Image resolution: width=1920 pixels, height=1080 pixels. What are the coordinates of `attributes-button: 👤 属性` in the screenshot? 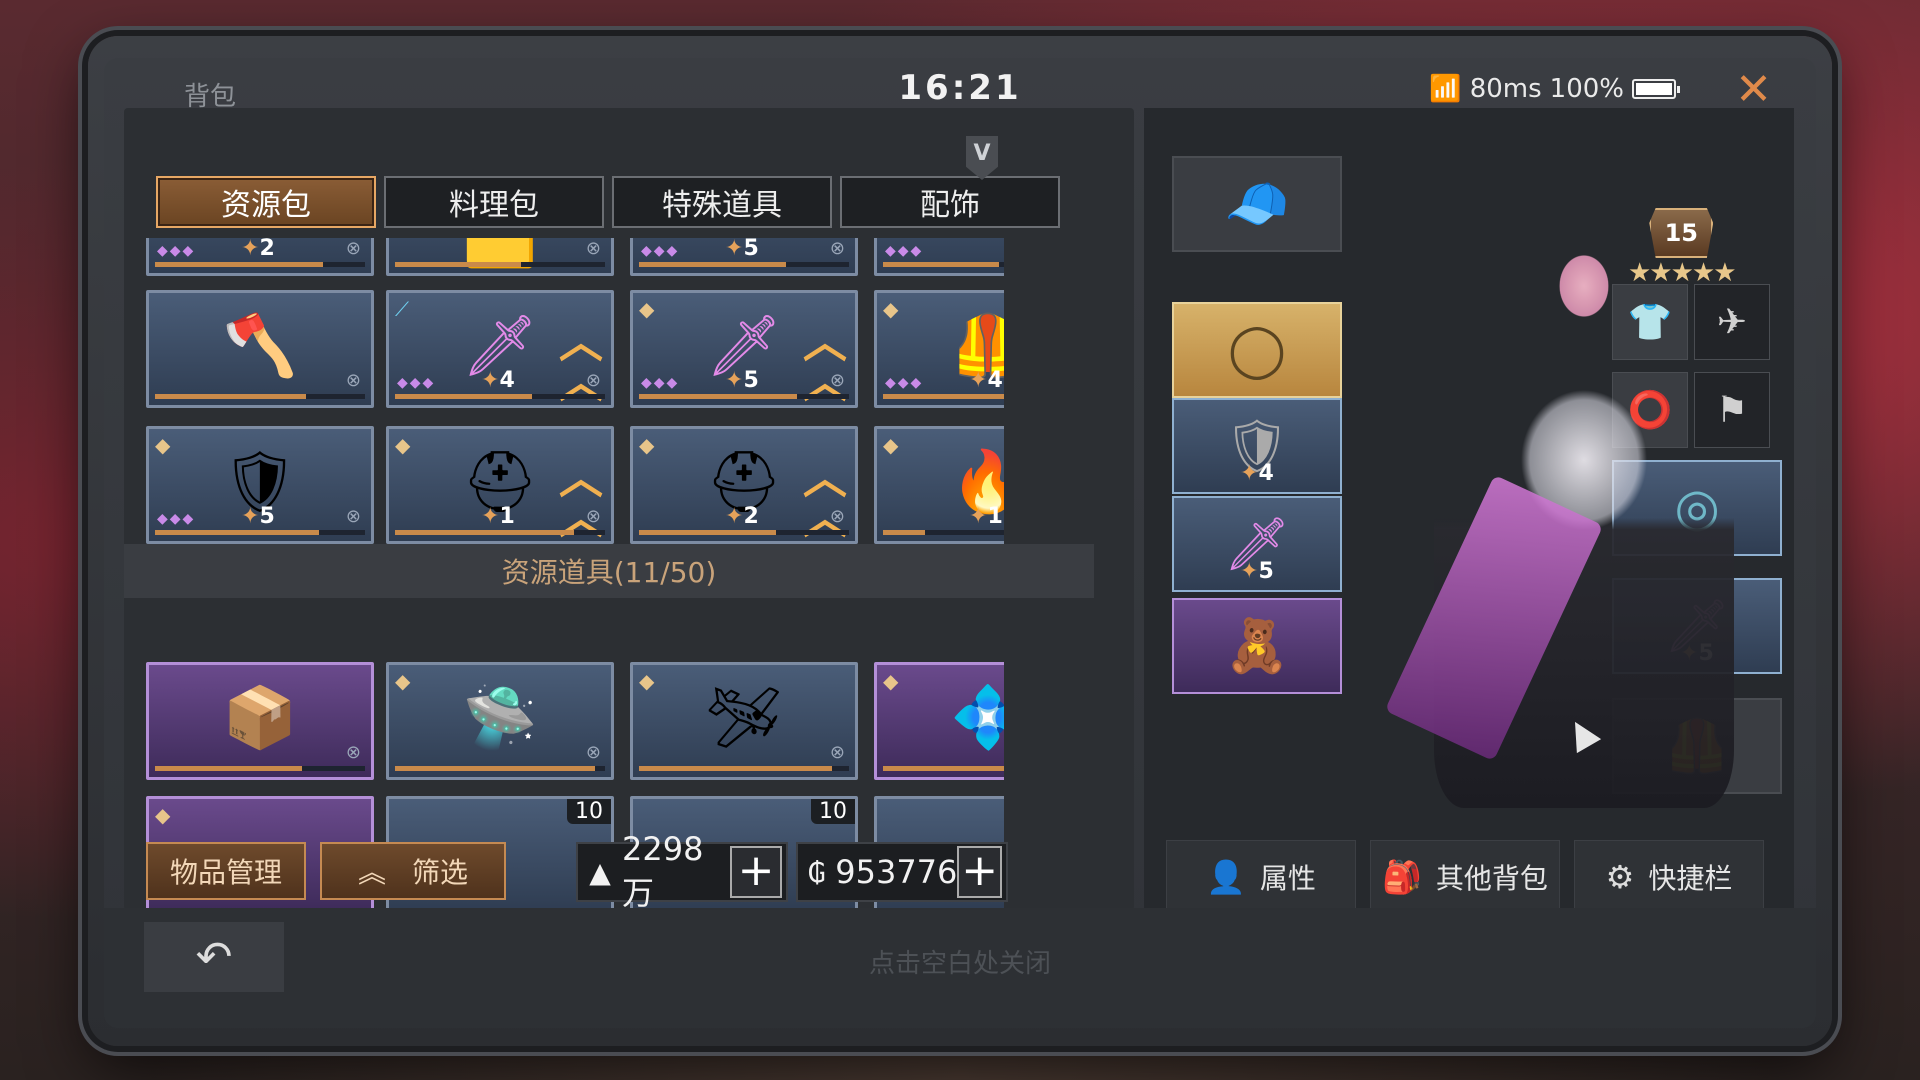 It's located at (1261, 877).